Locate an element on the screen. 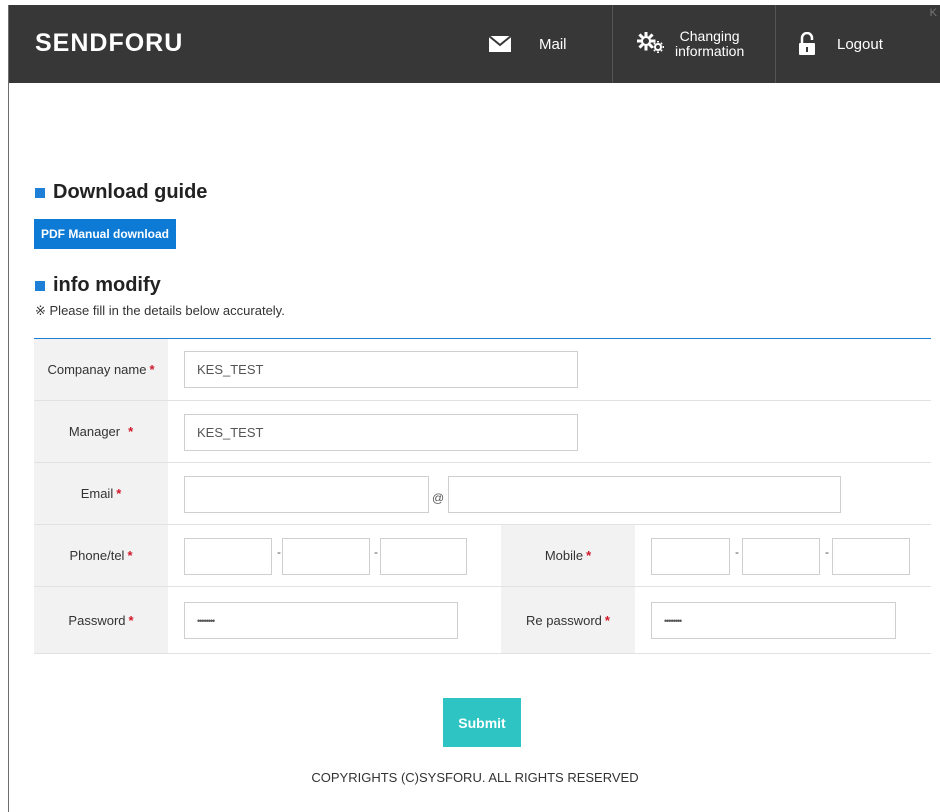 Image resolution: width=940 pixels, height=812 pixels. download-guide-heading: Download guide is located at coordinates (121, 192).